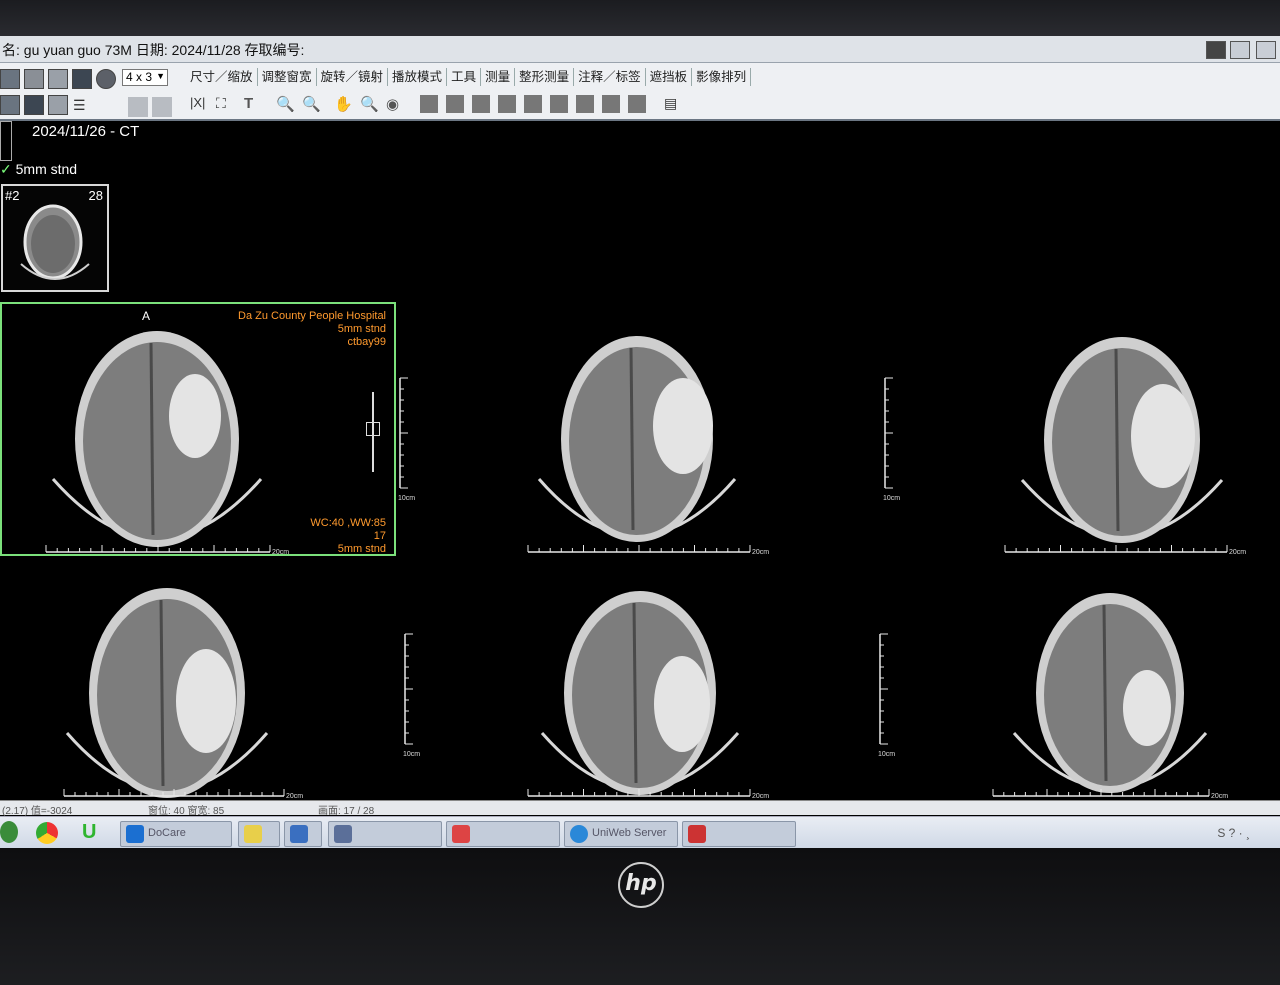 The width and height of the screenshot is (1280, 985). I want to click on zoom-out-icon: 🔍, so click(311, 104).